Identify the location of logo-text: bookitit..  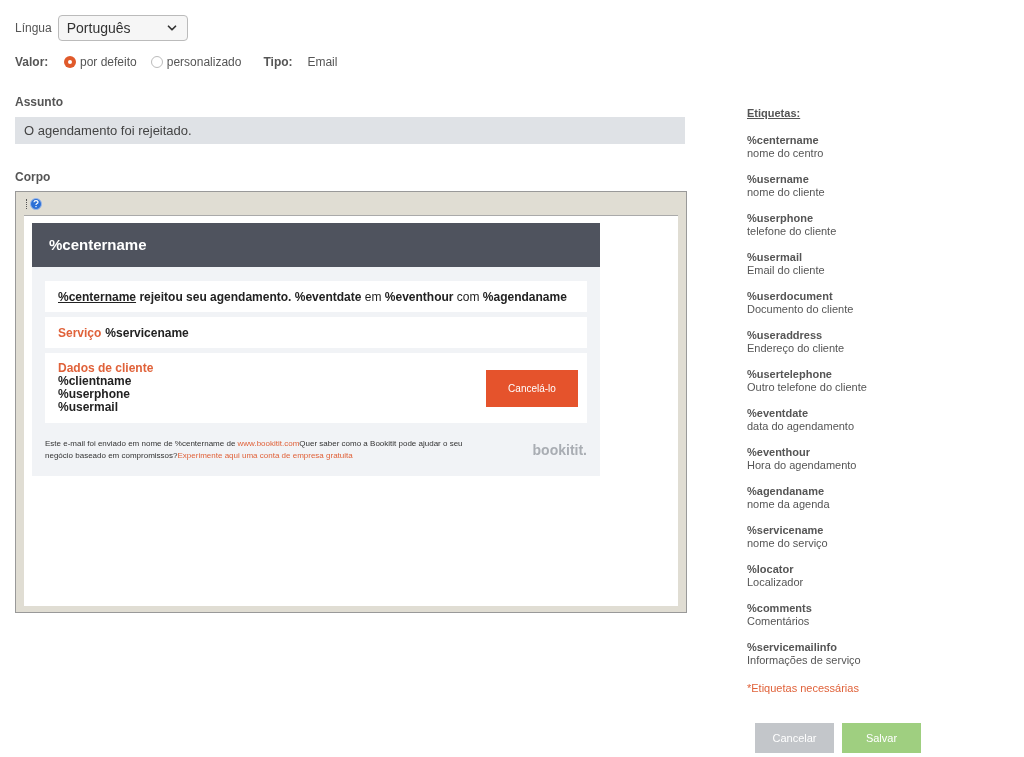
(559, 450).